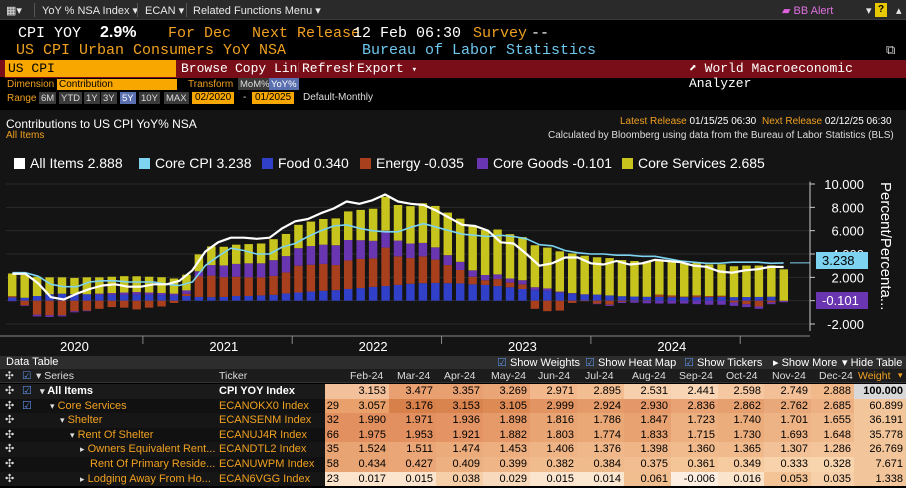  I want to click on hide-table-button: ▾ Hide Table, so click(872, 362).